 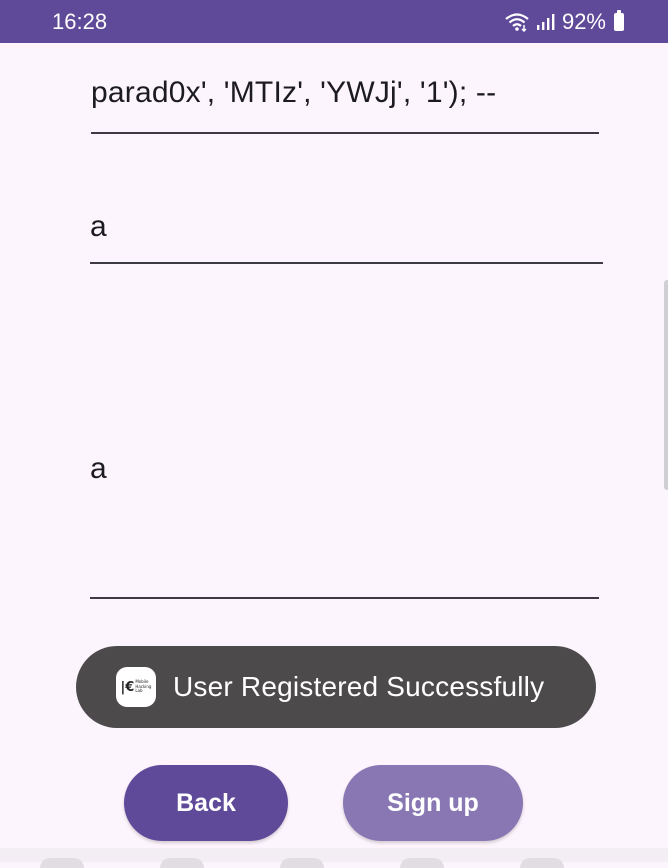 I want to click on back-button: Back, so click(x=206, y=803).